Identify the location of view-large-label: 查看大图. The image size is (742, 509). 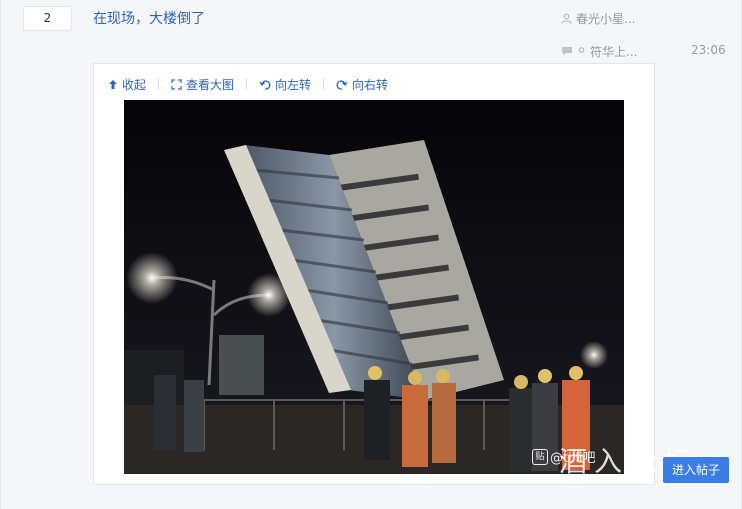
(210, 84).